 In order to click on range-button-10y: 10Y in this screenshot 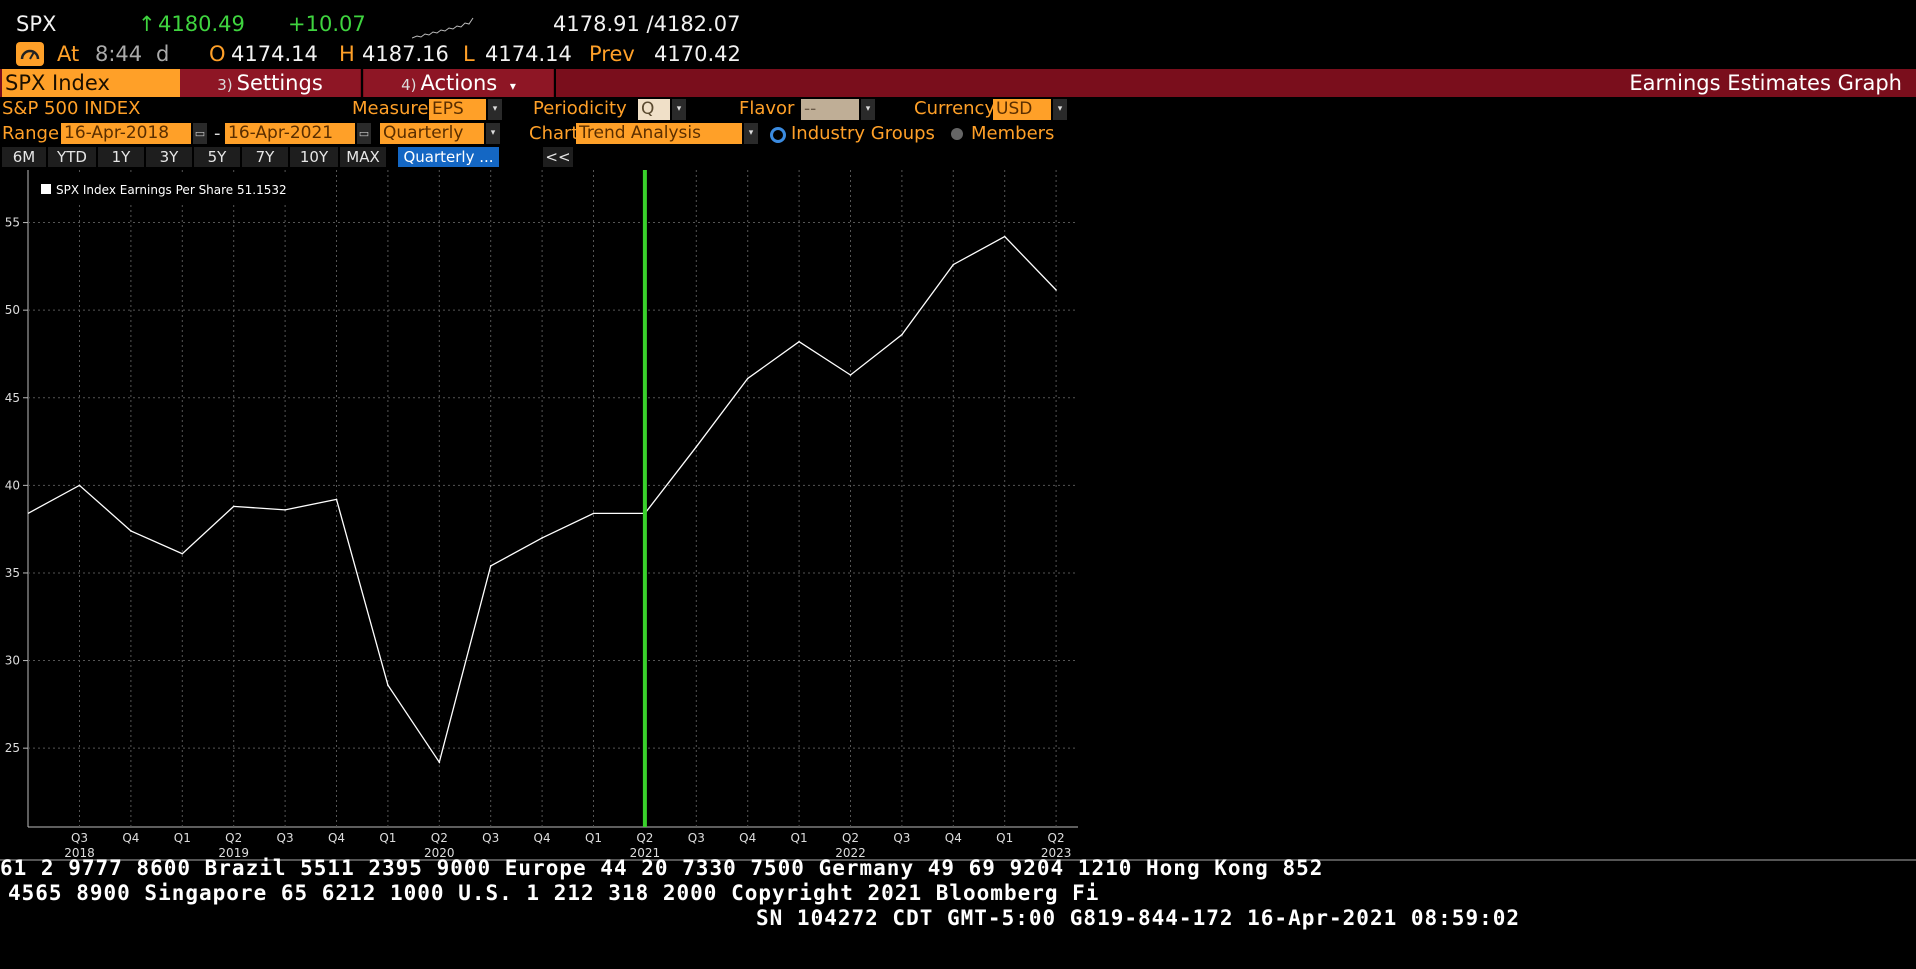, I will do `click(314, 157)`.